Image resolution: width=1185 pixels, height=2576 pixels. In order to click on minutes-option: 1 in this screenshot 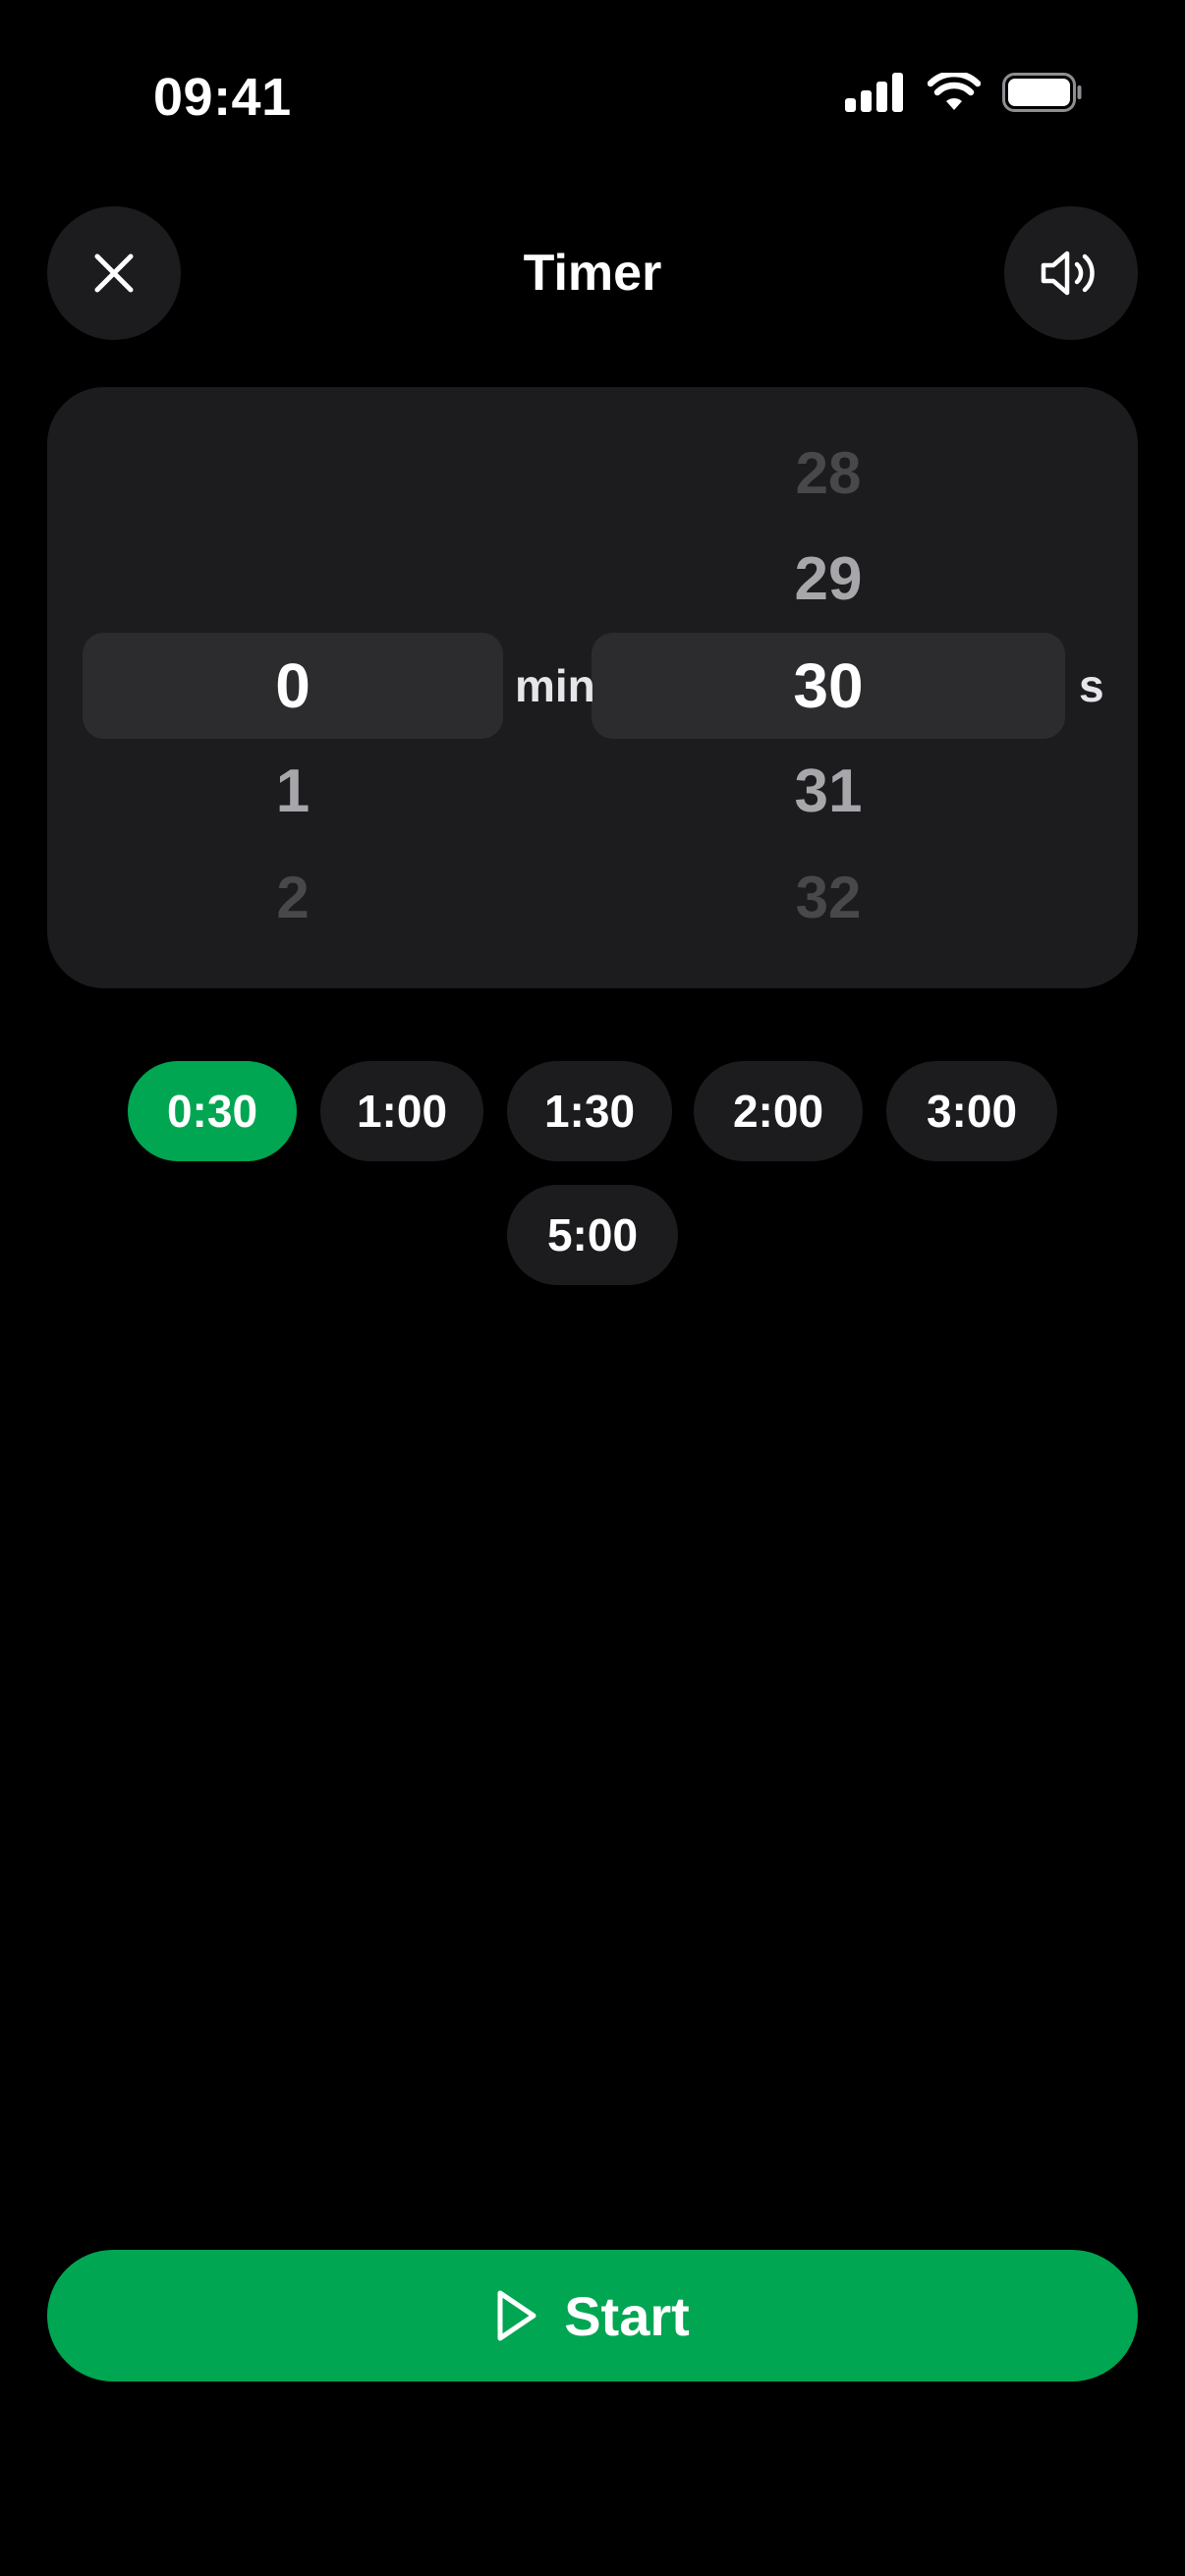, I will do `click(293, 792)`.